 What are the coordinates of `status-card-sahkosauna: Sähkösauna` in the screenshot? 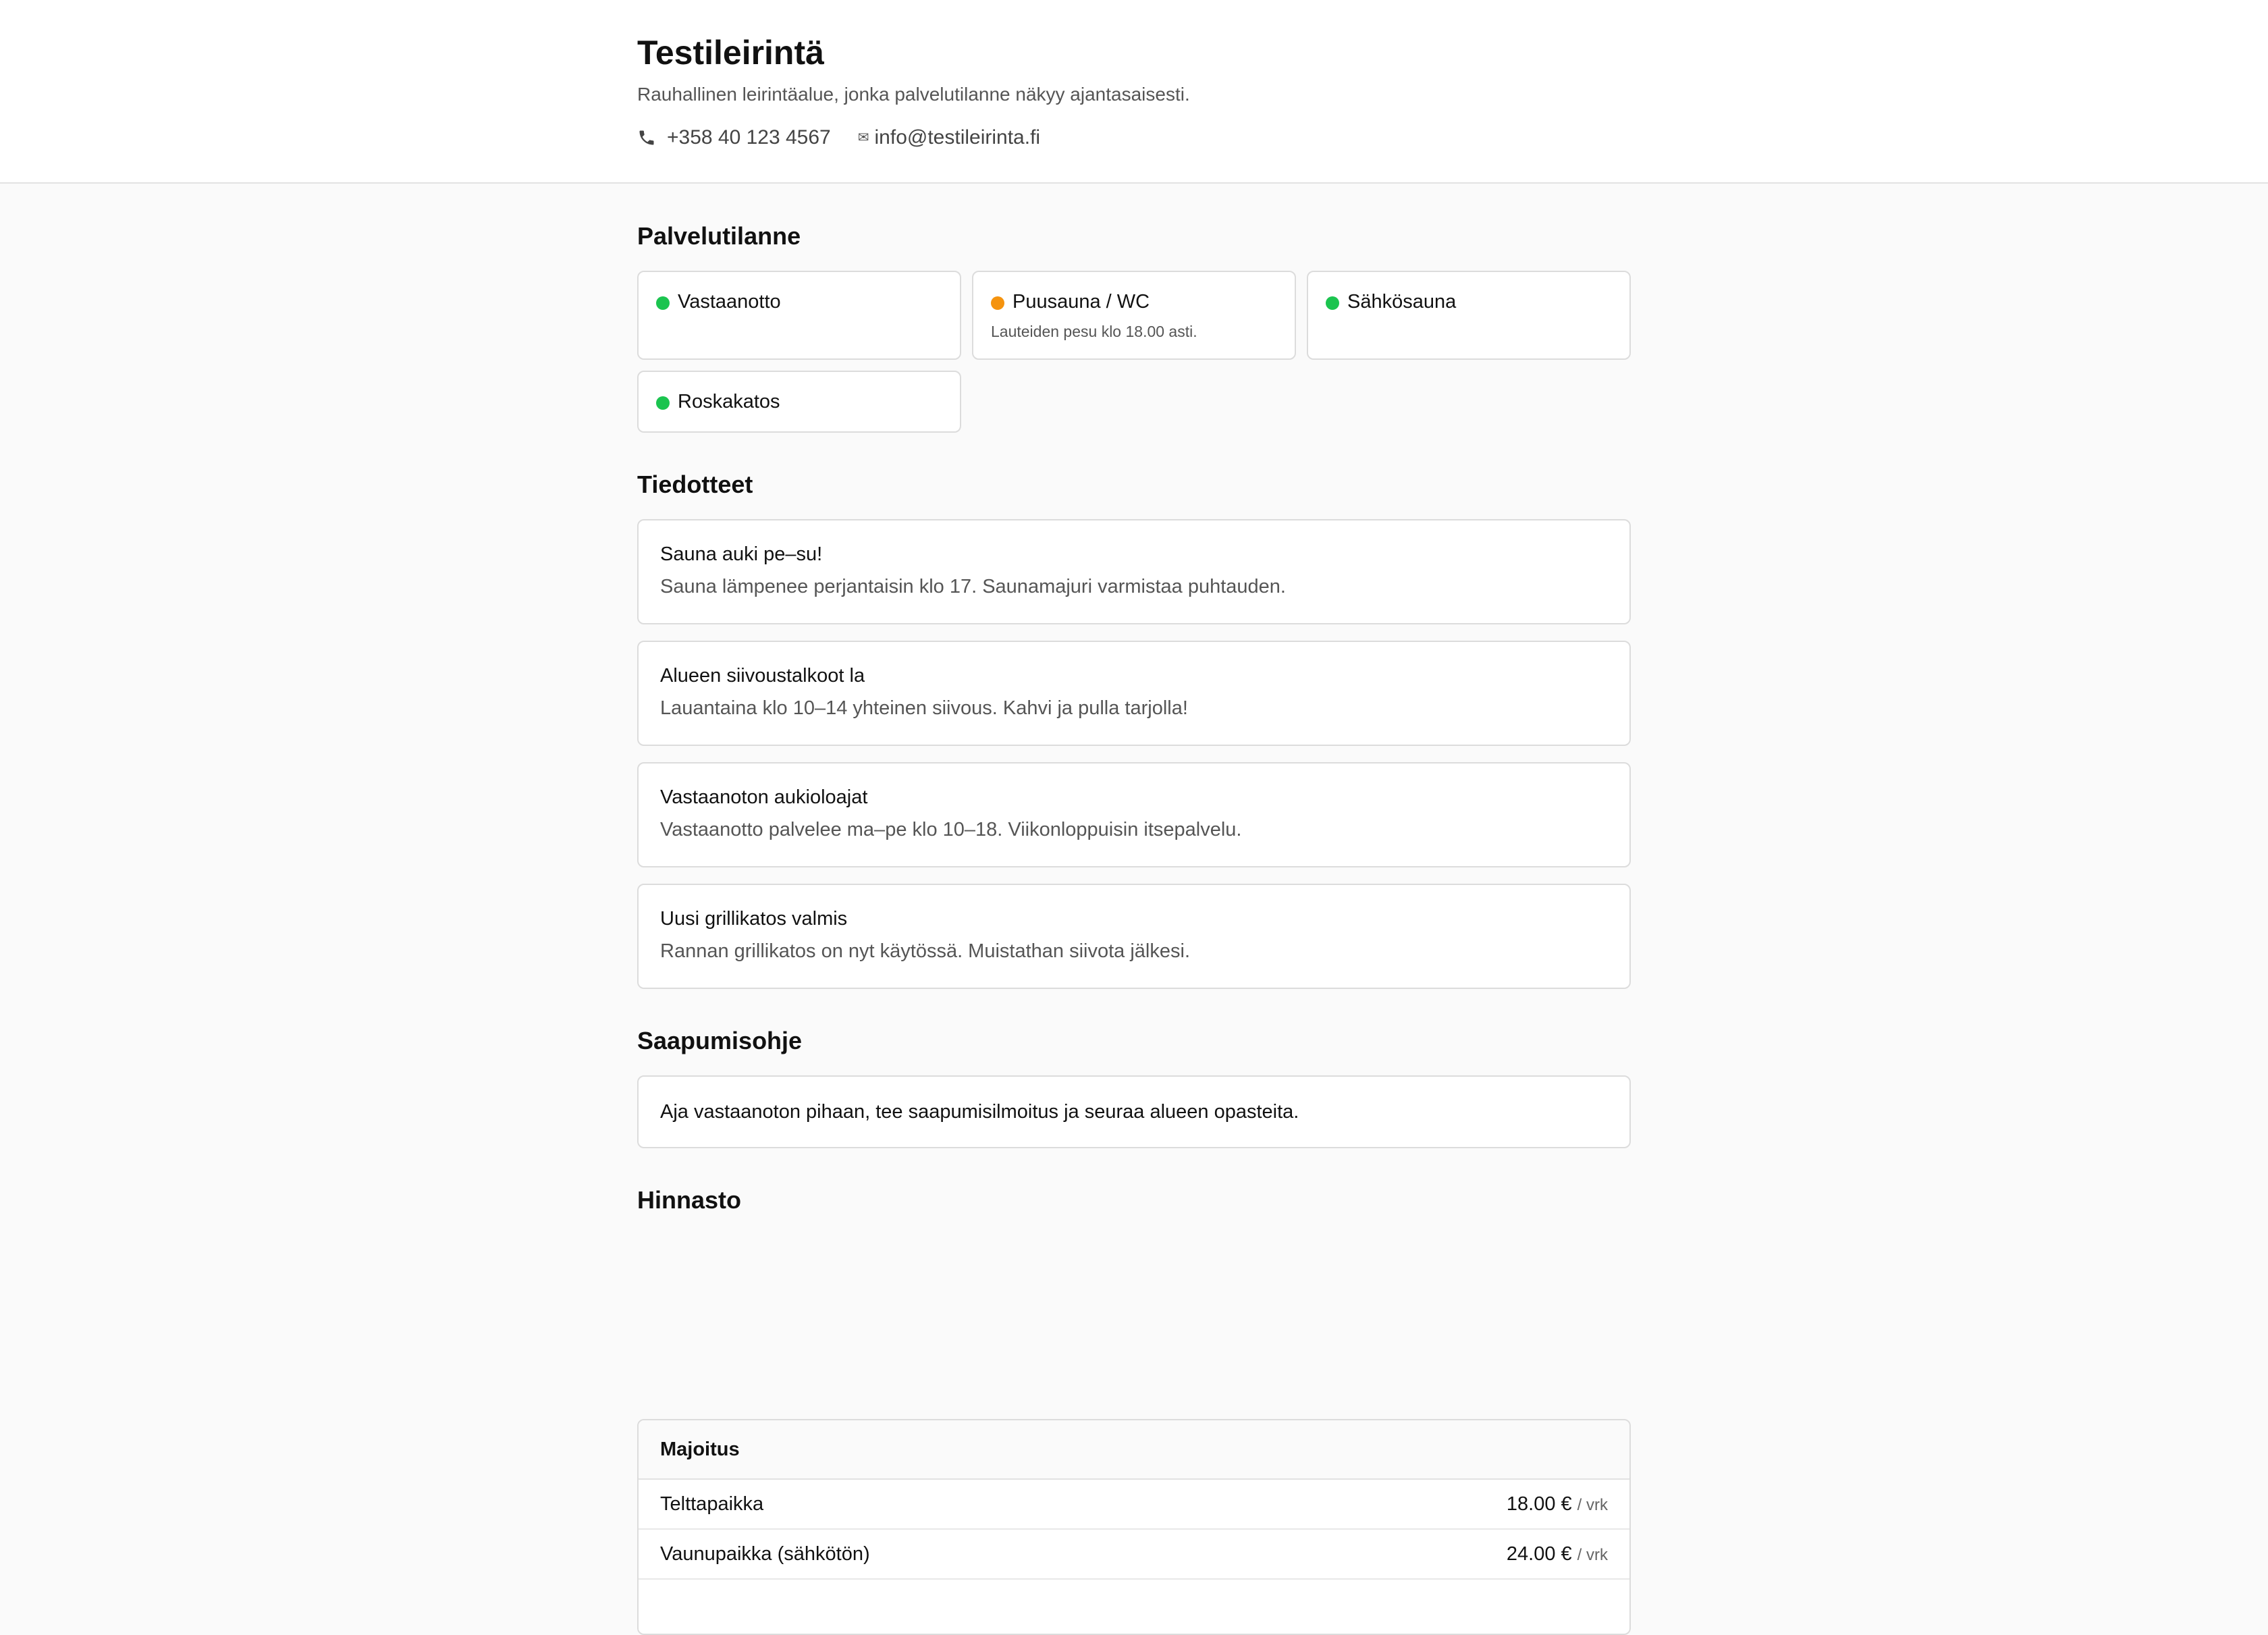 It's located at (1469, 315).